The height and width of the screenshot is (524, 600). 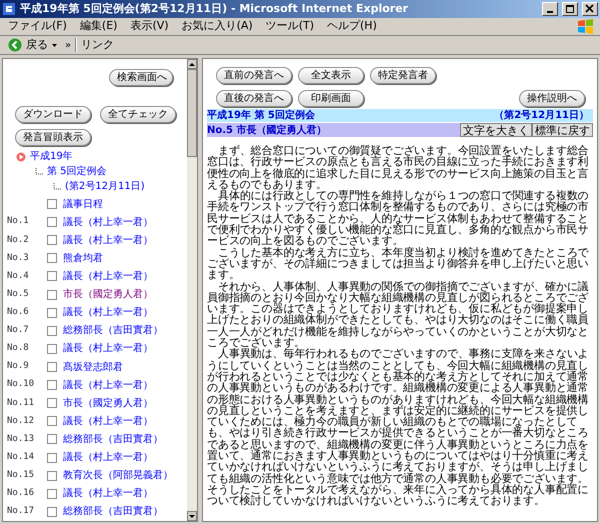 I want to click on scroll-down-icon, so click(x=192, y=516).